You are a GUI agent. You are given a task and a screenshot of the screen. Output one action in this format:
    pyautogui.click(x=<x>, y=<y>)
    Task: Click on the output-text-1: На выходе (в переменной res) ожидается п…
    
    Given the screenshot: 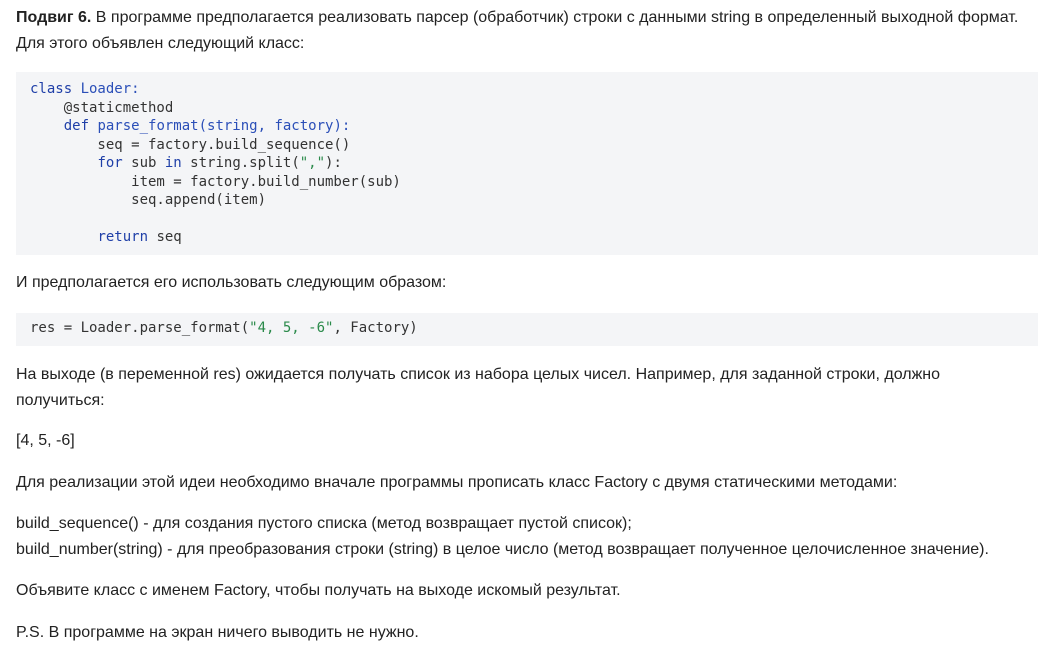 What is the action you would take?
    pyautogui.click(x=478, y=374)
    